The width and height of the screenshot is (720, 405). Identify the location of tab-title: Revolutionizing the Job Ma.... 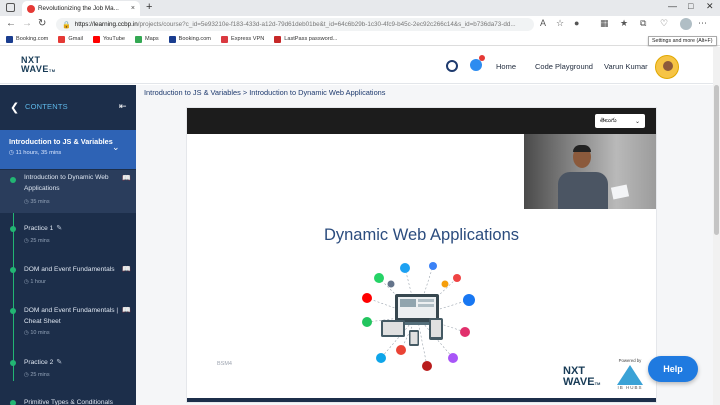
(78, 8).